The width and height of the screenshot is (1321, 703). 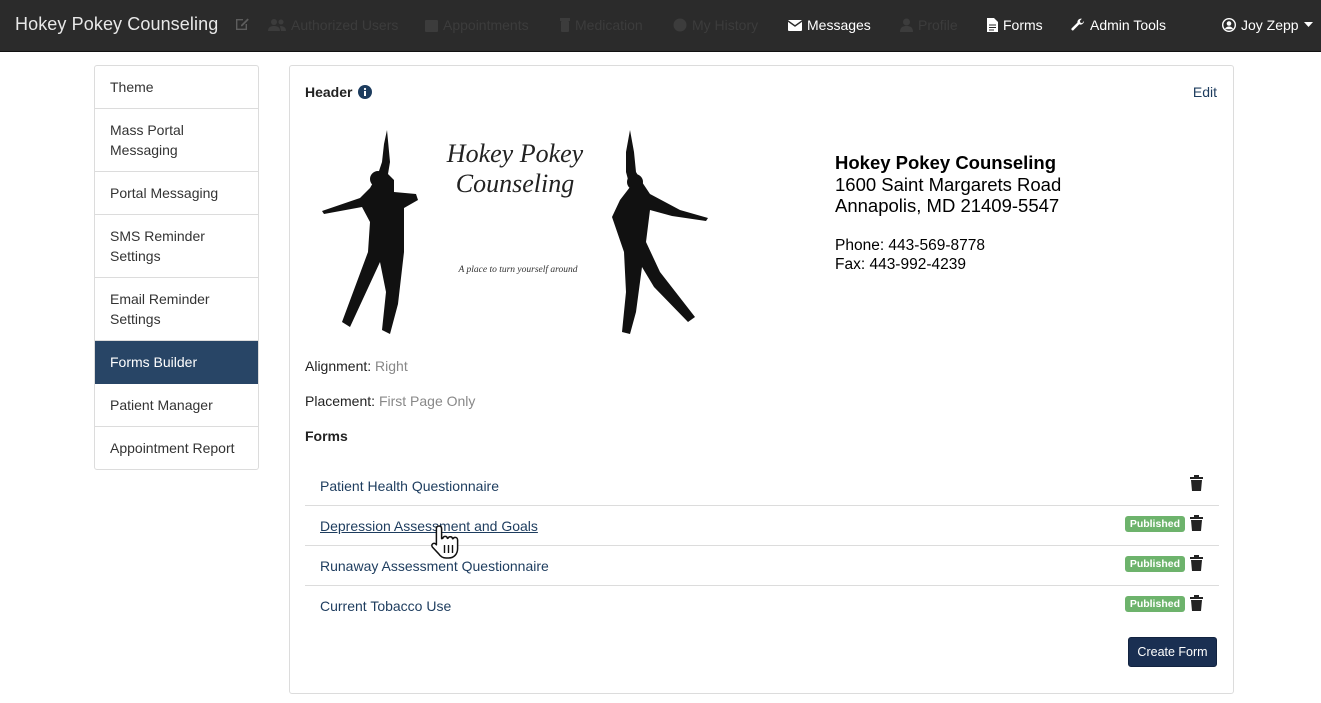 What do you see at coordinates (948, 184) in the screenshot?
I see `address-street: 1600 Saint Margarets Road` at bounding box center [948, 184].